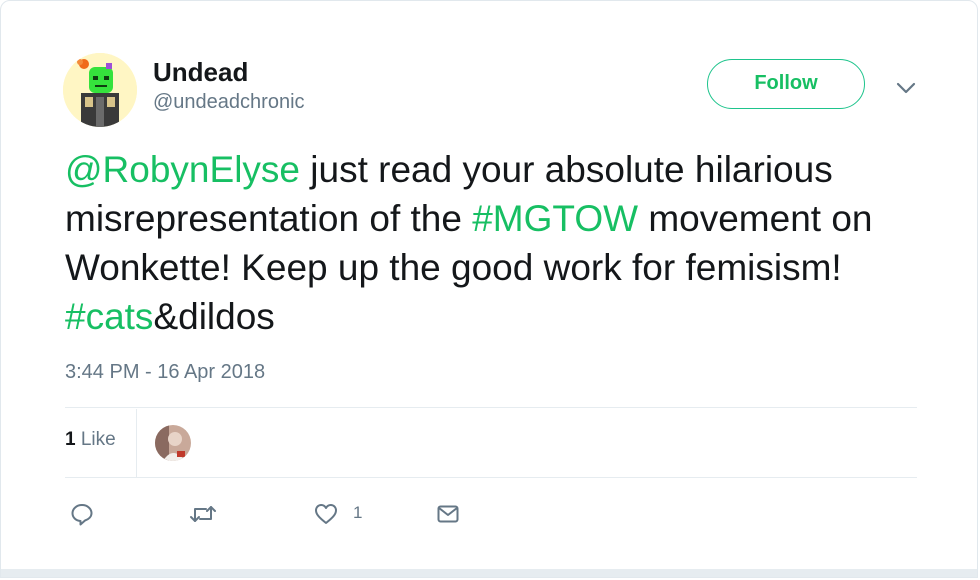  Describe the element at coordinates (358, 512) in the screenshot. I see `like-count: 1` at that location.